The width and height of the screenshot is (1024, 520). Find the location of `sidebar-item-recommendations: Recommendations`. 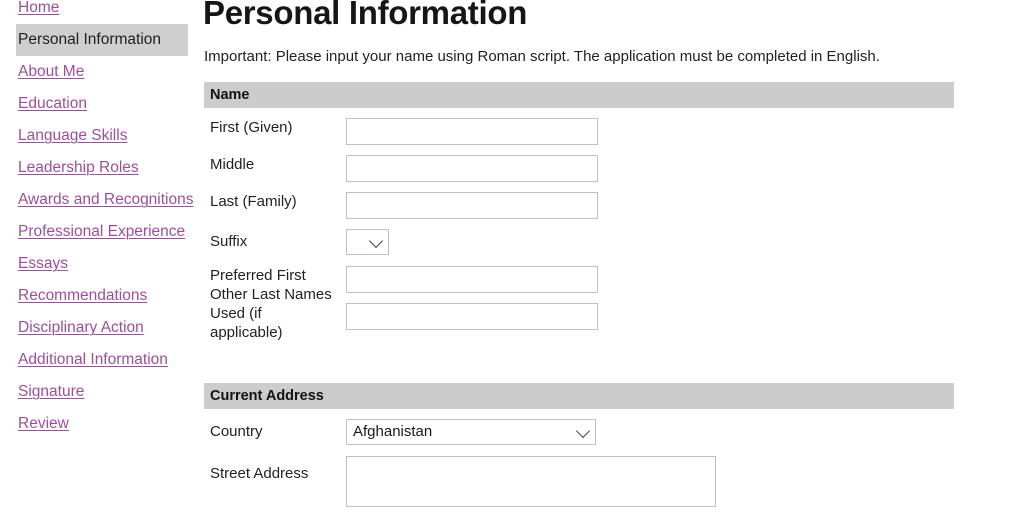

sidebar-item-recommendations: Recommendations is located at coordinates (98, 296).